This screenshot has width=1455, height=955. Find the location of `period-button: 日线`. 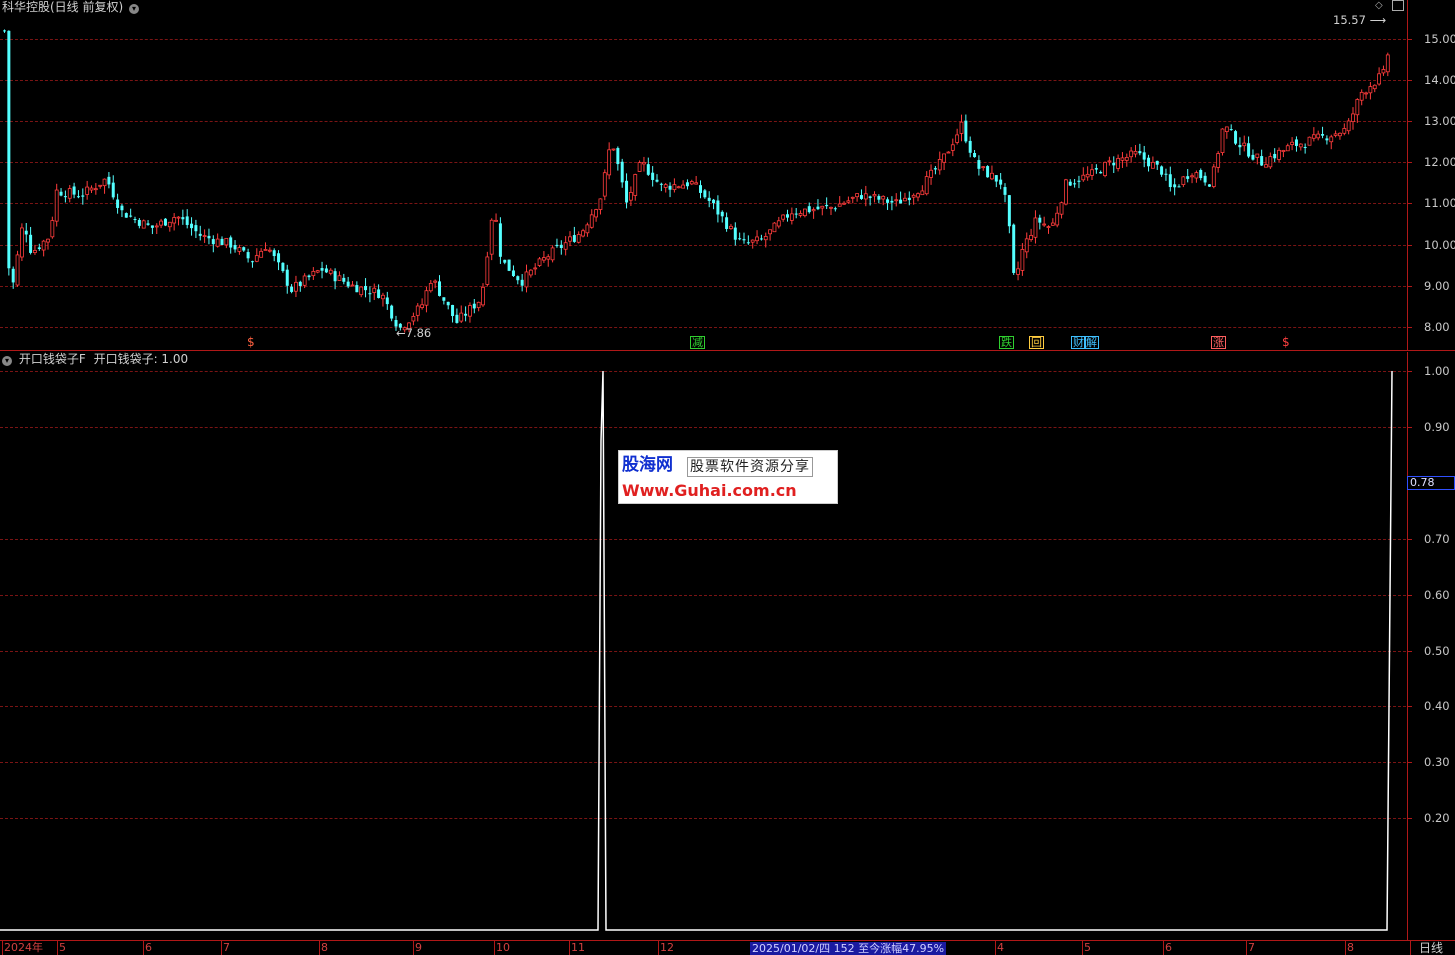

period-button: 日线 is located at coordinates (1426, 948).